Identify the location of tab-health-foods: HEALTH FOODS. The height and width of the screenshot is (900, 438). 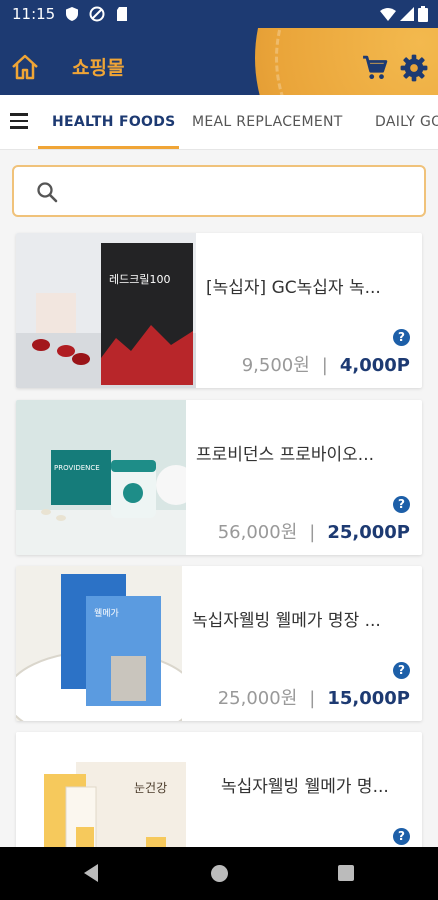
(114, 122).